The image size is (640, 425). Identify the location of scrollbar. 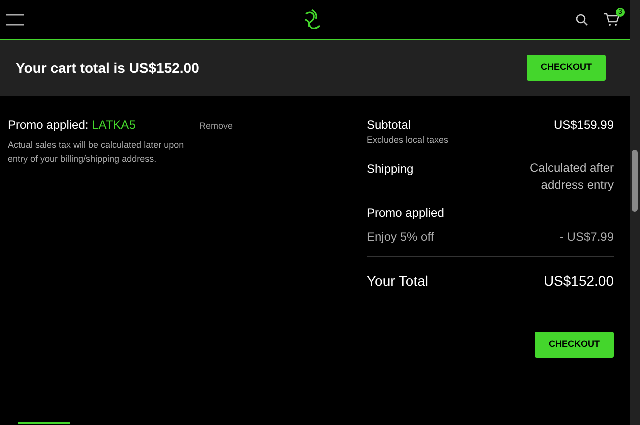
(635, 212).